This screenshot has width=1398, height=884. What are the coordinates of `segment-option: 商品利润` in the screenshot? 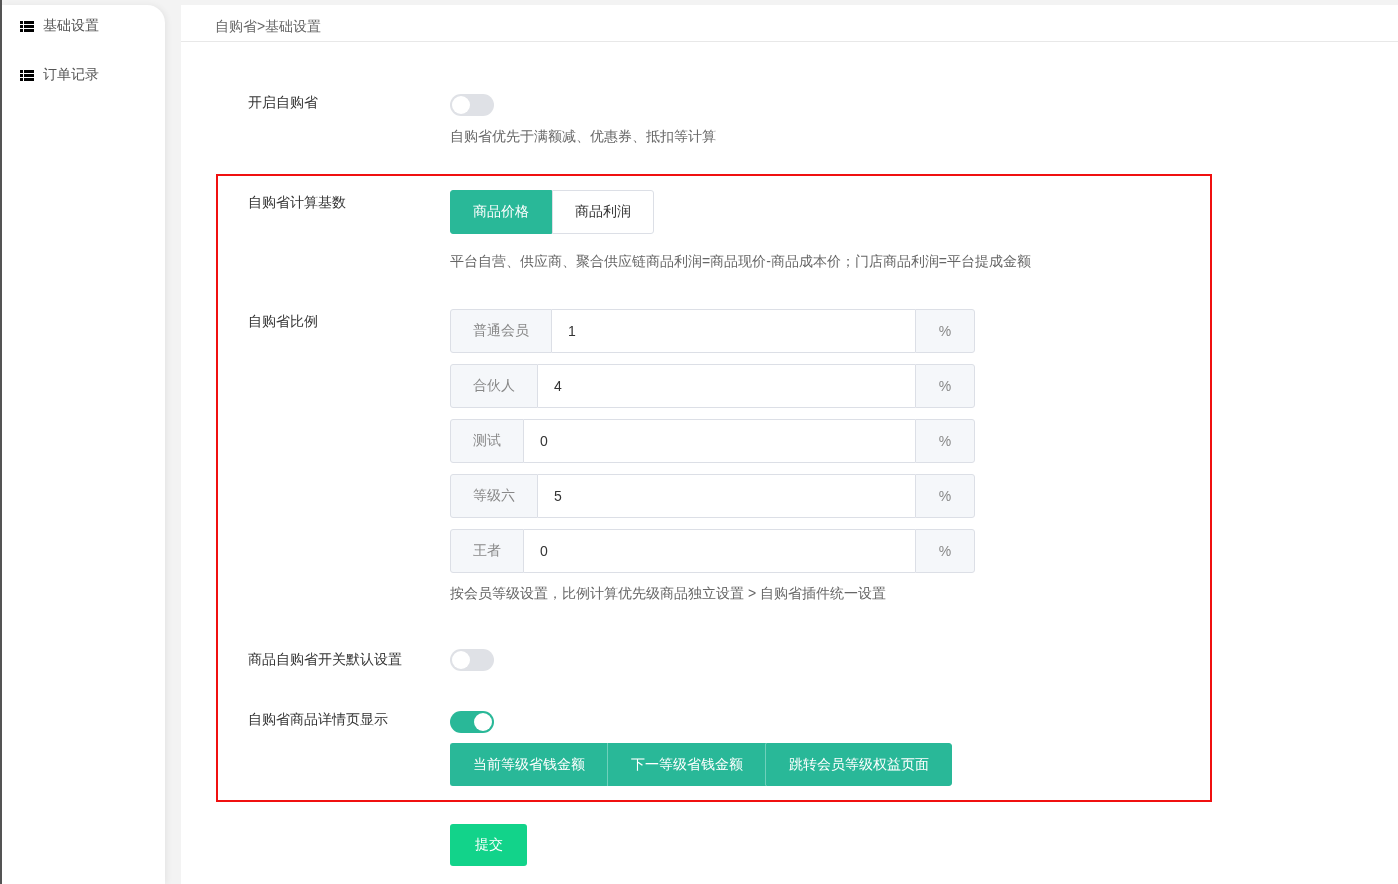 It's located at (603, 212).